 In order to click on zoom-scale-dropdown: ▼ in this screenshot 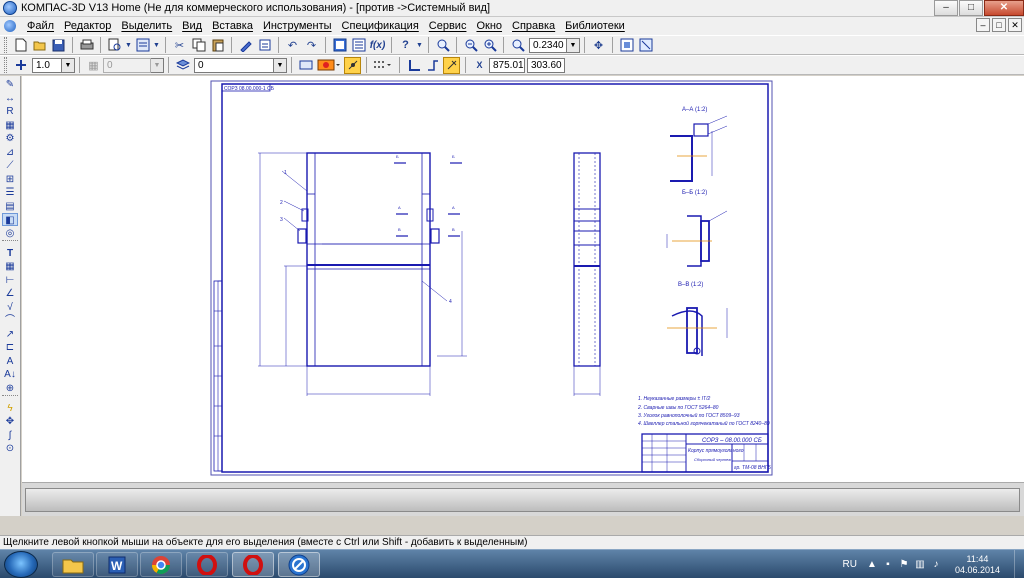, I will do `click(573, 45)`.